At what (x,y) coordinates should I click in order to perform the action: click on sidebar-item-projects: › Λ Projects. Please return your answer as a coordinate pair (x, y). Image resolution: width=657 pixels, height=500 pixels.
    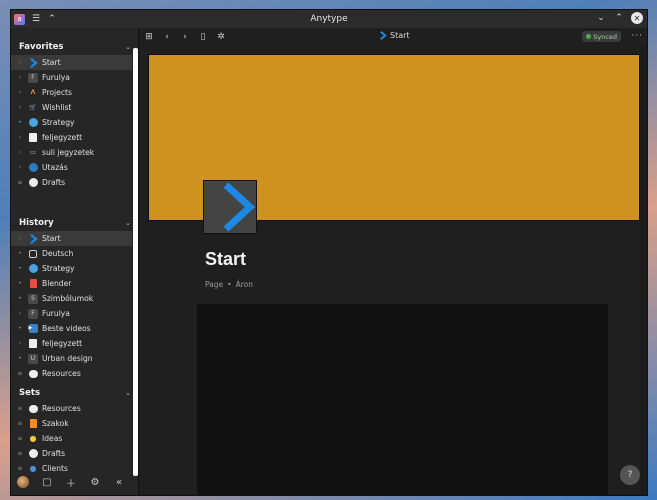
    Looking at the image, I should click on (71, 92).